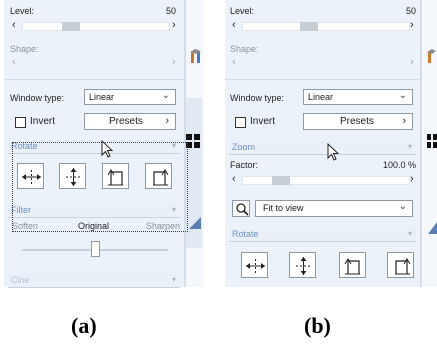  I want to click on rotate-section-header: Rotate ▾, so click(322, 235).